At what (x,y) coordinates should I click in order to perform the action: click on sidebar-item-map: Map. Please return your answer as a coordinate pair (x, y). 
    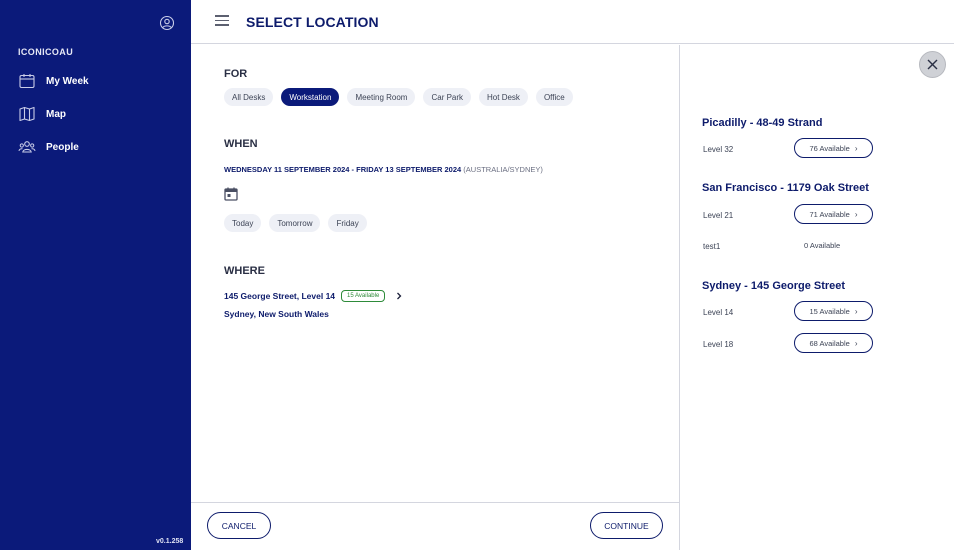
    Looking at the image, I should click on (42, 114).